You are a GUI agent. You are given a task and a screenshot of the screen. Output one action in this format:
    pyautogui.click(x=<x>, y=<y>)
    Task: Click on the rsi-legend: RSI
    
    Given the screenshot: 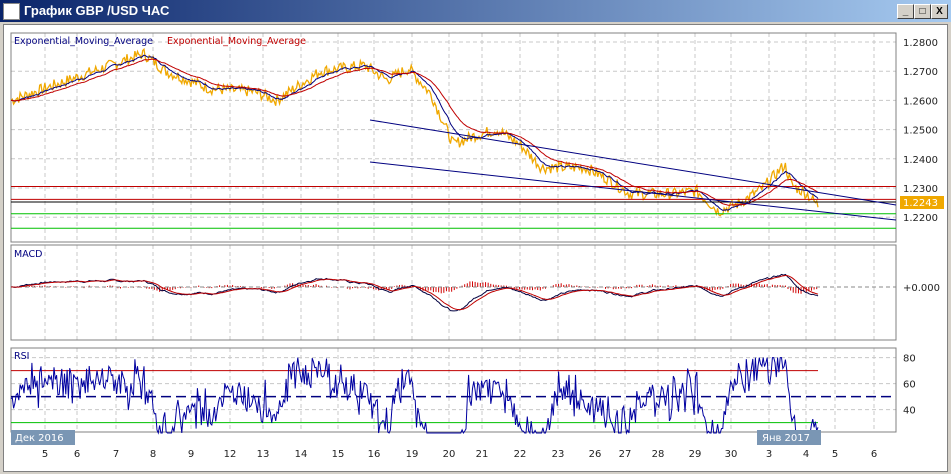 What is the action you would take?
    pyautogui.click(x=21, y=356)
    